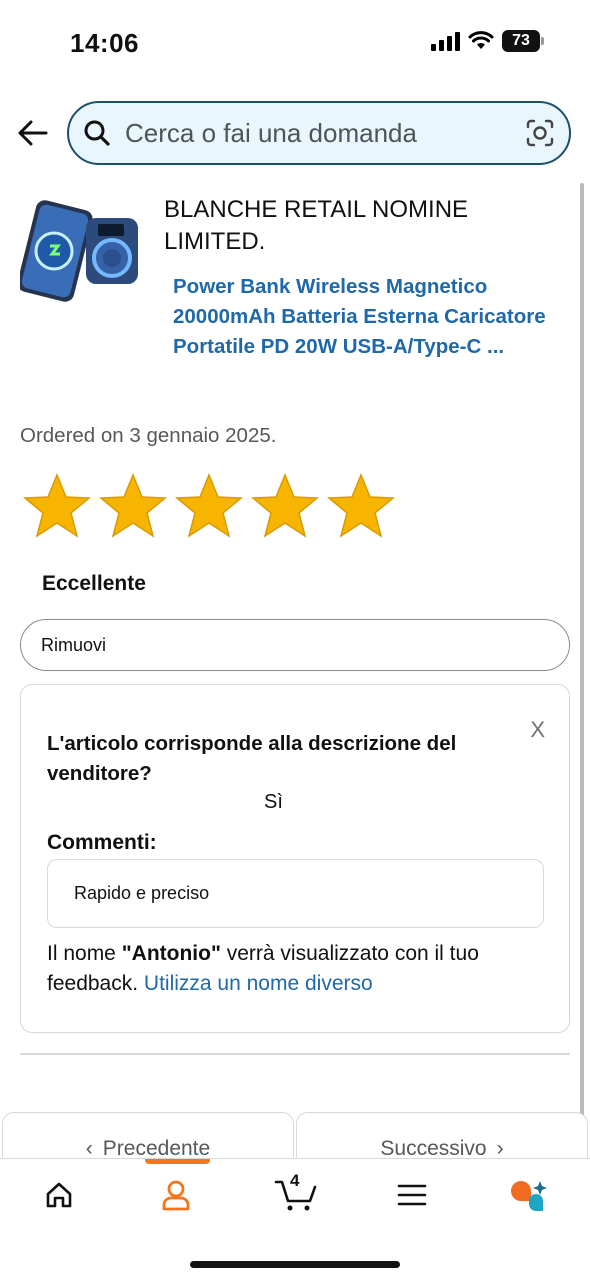 This screenshot has width=590, height=1280. I want to click on product-image, so click(81, 250).